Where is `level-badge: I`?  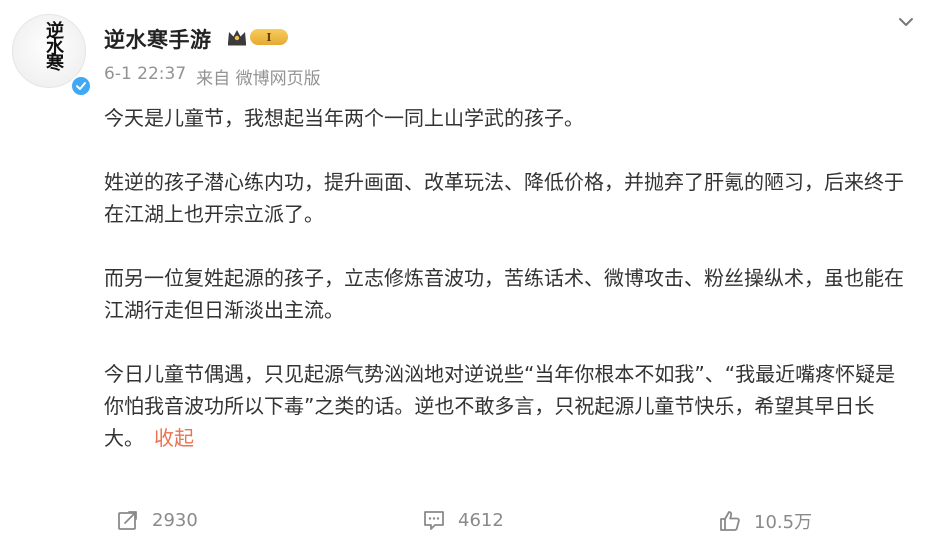 level-badge: I is located at coordinates (257, 37).